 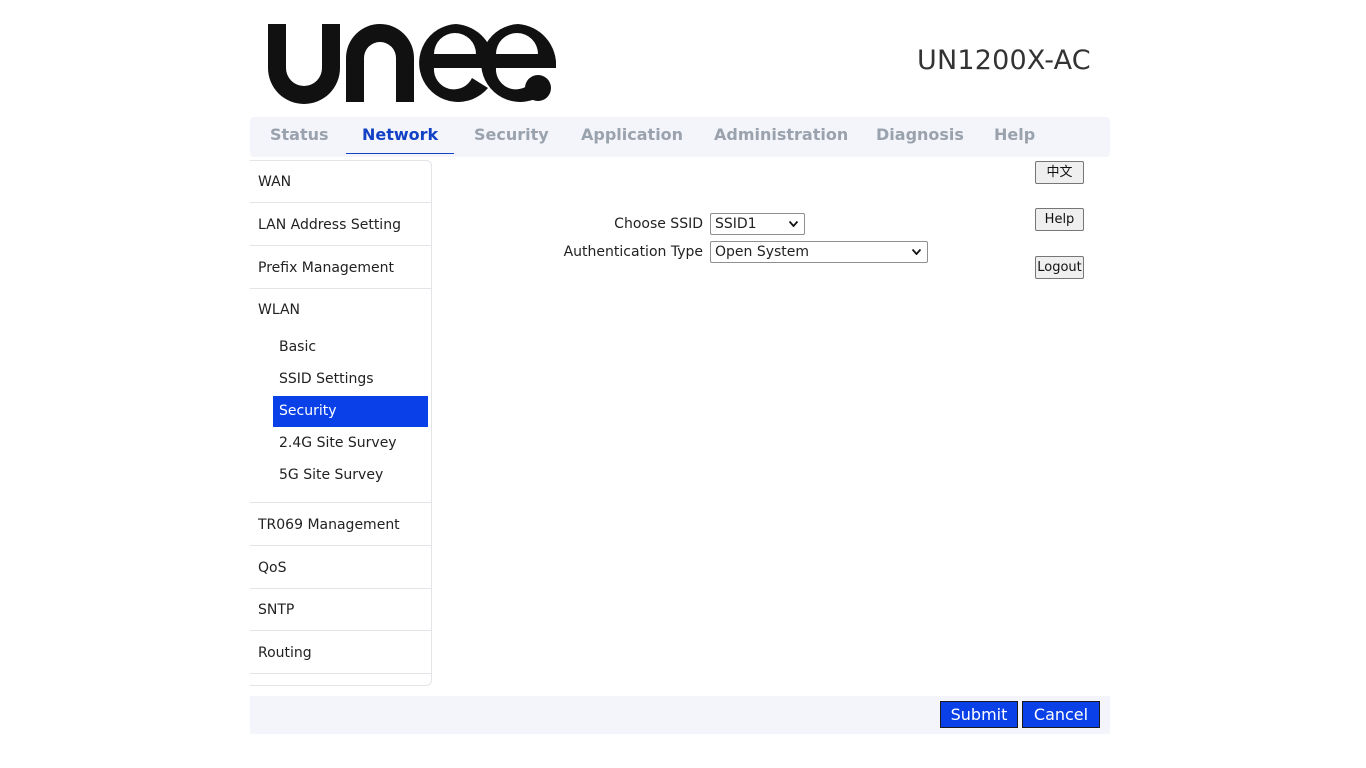 I want to click on sidebar-subitem-basic: Basic, so click(x=350, y=347).